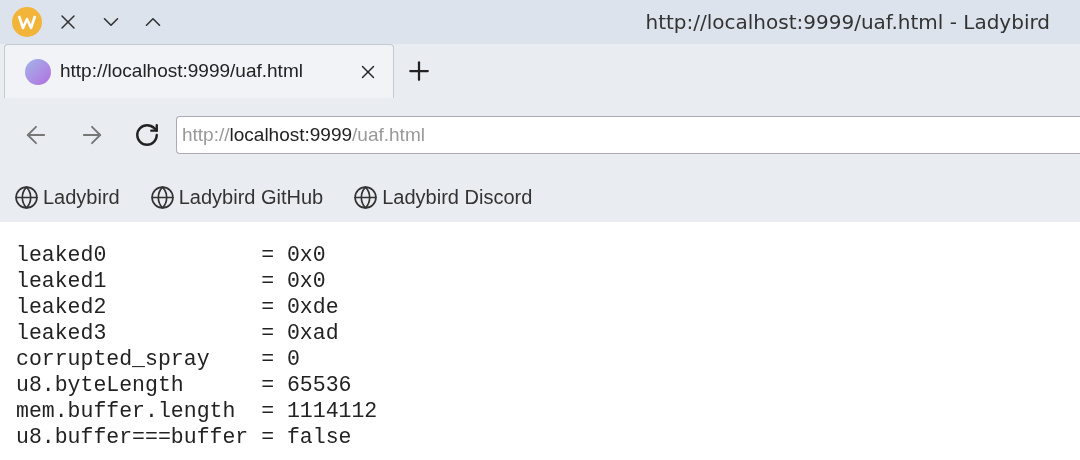 This screenshot has width=1080, height=460. I want to click on browser-tab: http://localhost:9999/uaf.html, so click(199, 71).